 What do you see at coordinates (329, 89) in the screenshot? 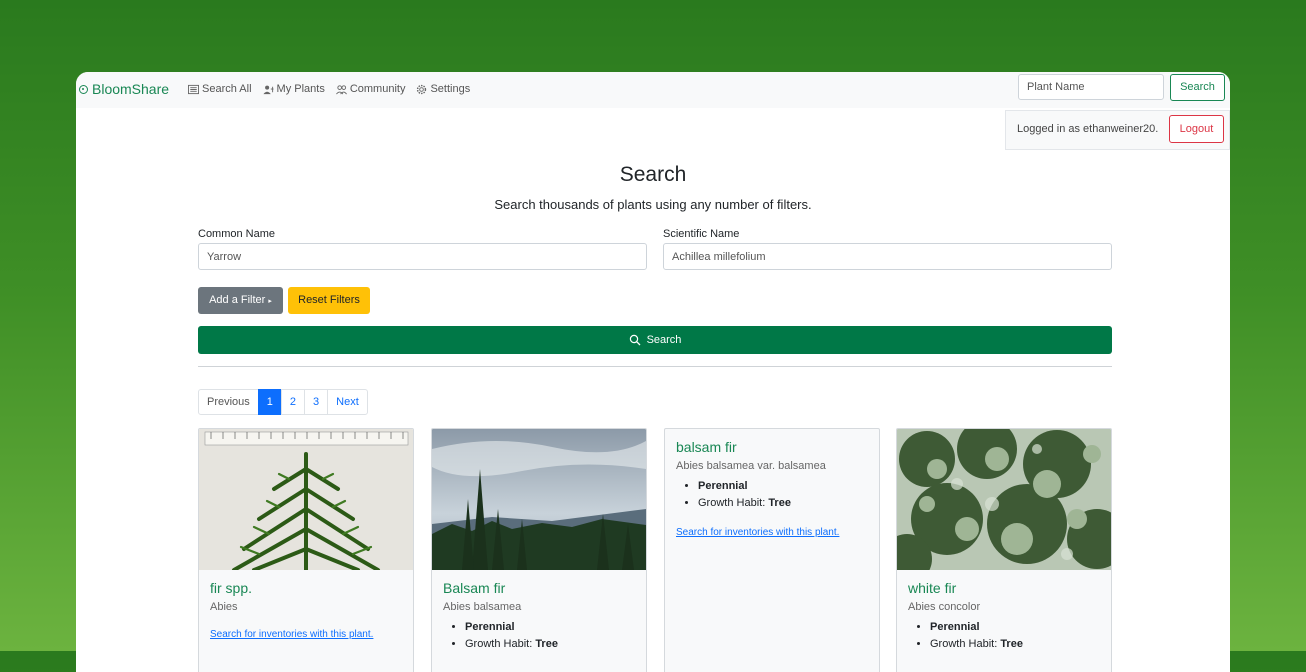
I see `nav-links: Search All My Plants Community Settings` at bounding box center [329, 89].